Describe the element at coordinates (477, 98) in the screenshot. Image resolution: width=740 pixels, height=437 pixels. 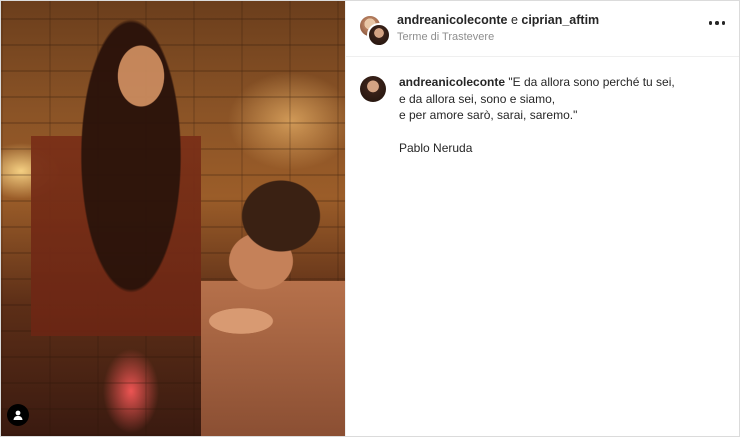
I see `caption-line: e da allora sei, sono e siamo,` at that location.